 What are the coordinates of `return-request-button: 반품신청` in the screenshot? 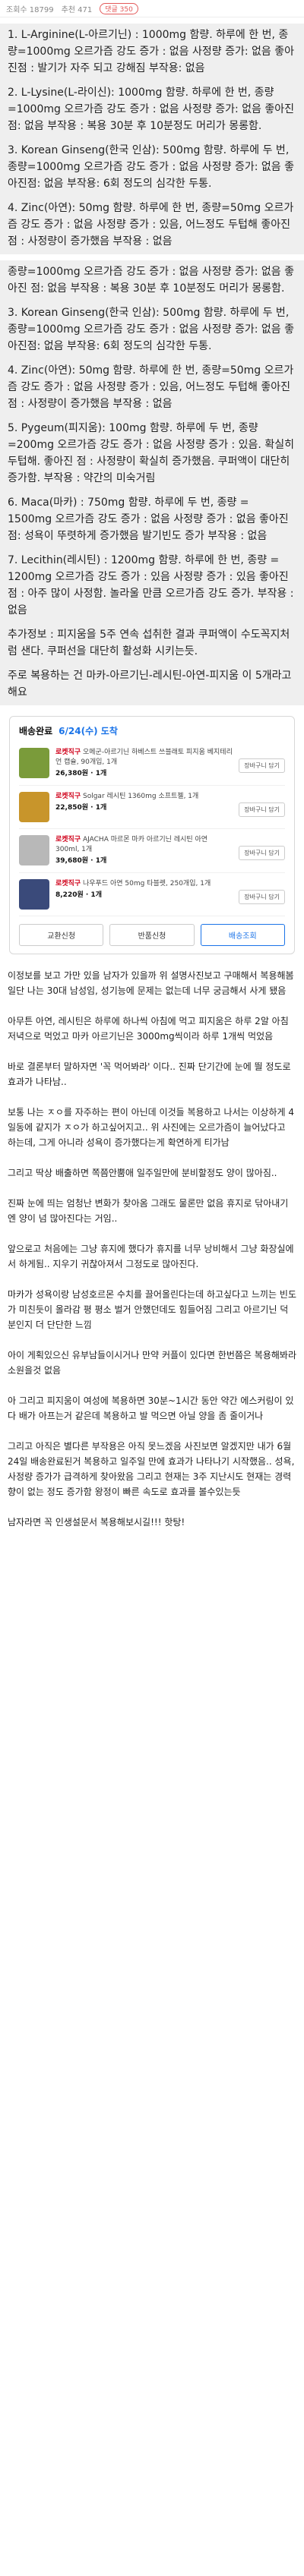 It's located at (152, 935).